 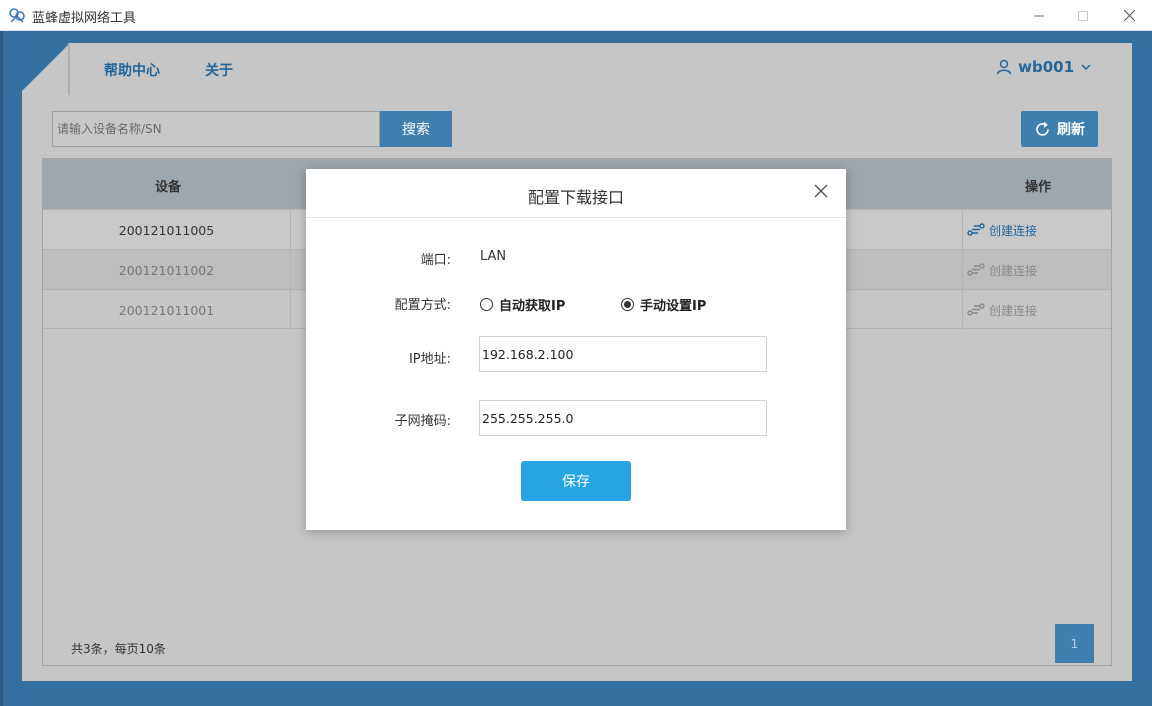 I want to click on device-cell: 200121011005, so click(x=167, y=230).